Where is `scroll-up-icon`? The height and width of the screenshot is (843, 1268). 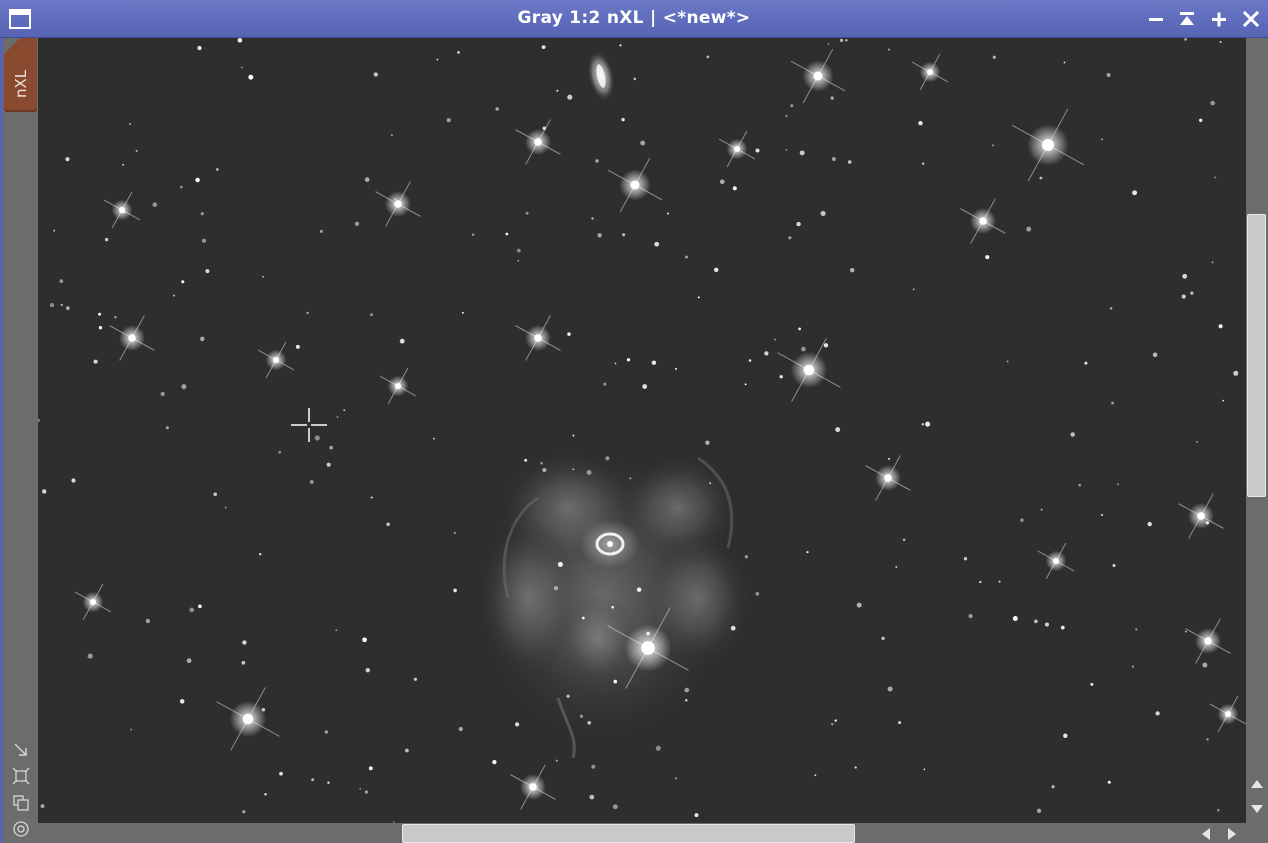 scroll-up-icon is located at coordinates (1257, 784).